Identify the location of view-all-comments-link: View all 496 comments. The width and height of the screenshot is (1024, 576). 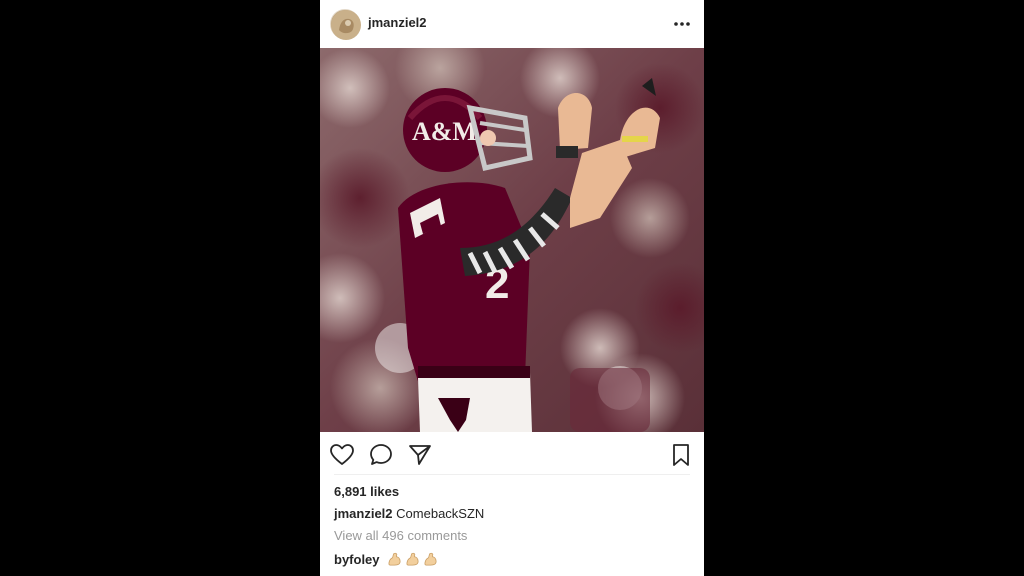
(400, 535).